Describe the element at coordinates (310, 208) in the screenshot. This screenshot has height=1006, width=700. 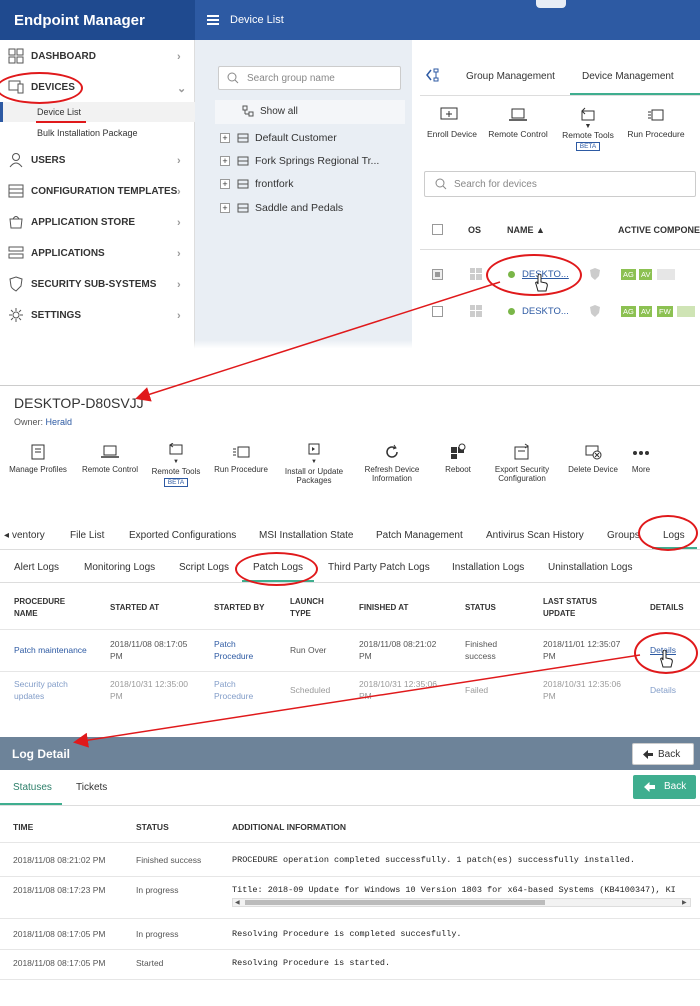
I see `group-item: + Saddle and Pedals` at that location.